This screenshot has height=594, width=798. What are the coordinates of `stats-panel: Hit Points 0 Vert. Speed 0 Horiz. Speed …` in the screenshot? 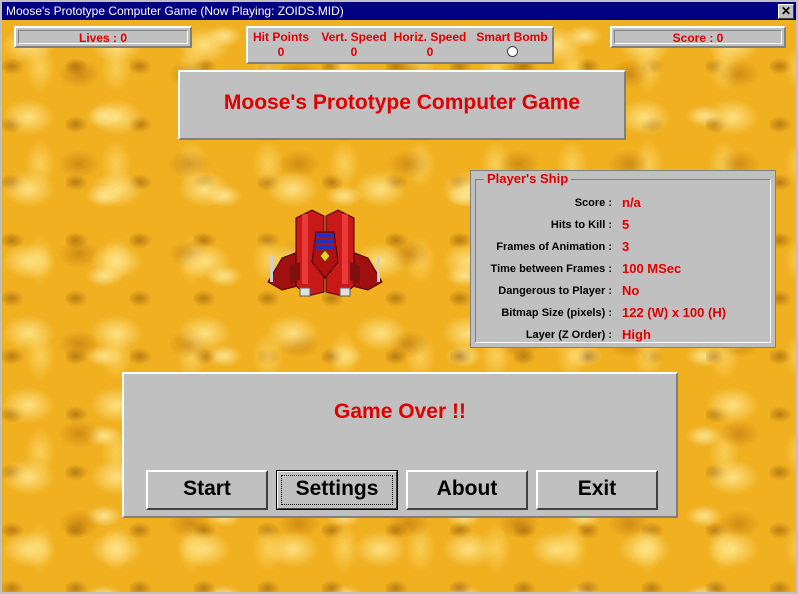 It's located at (400, 45).